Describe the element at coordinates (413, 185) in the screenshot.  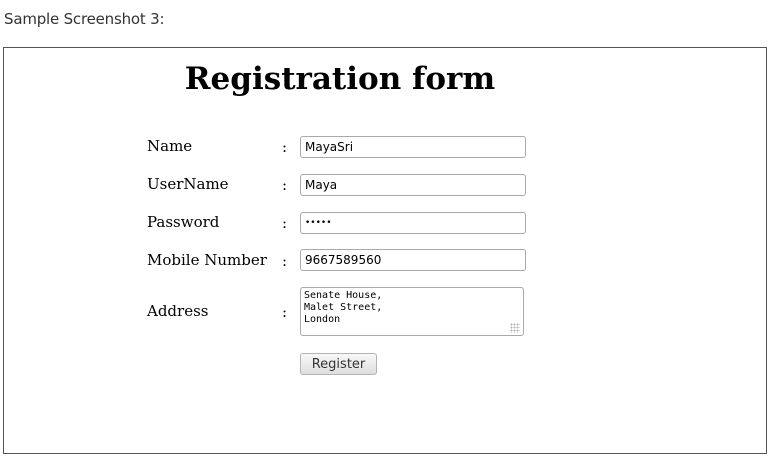
I see `username-input` at that location.